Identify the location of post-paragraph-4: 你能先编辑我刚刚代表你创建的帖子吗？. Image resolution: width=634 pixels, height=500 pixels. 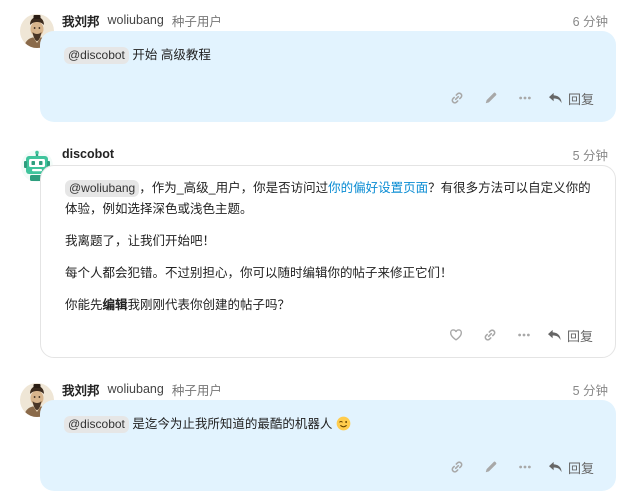
(331, 305).